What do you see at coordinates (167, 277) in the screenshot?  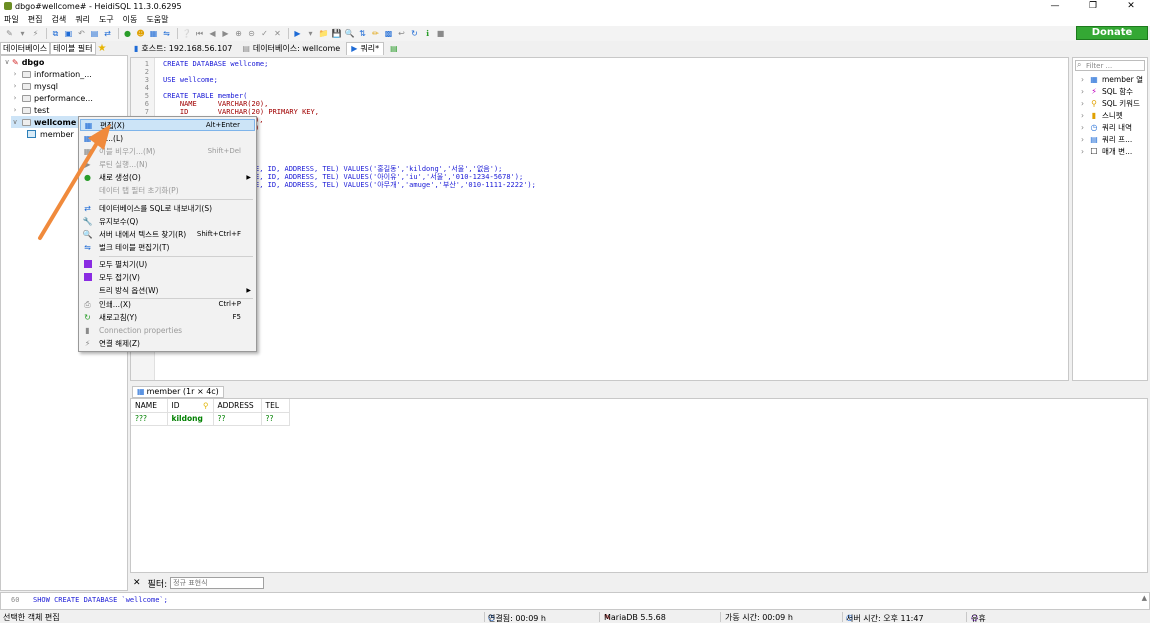 I see `menu-item-collapse-all: 모두 접기(V)` at bounding box center [167, 277].